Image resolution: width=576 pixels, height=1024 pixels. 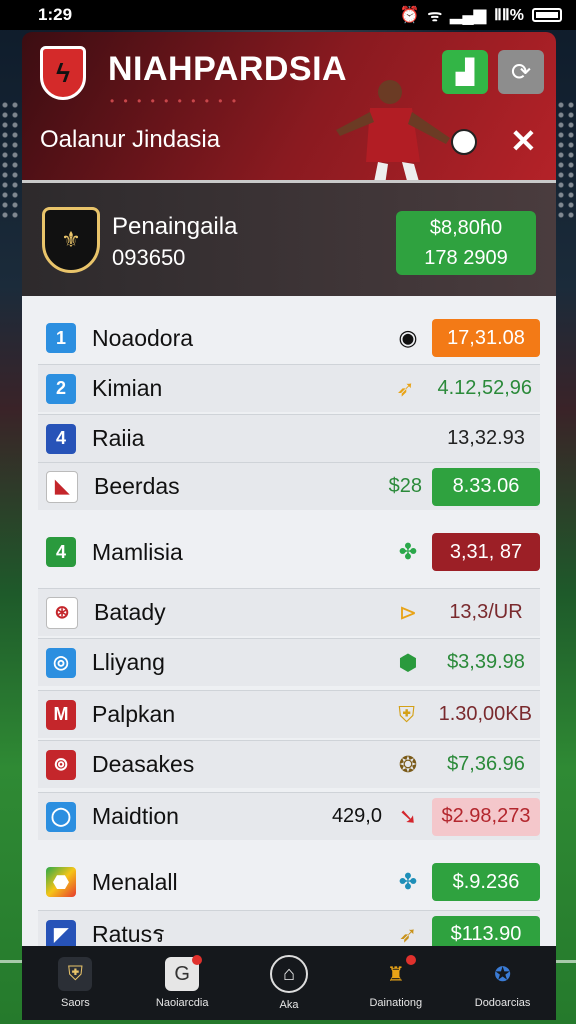 What do you see at coordinates (408, 662) in the screenshot?
I see `club-crest-icon: ⬢` at bounding box center [408, 662].